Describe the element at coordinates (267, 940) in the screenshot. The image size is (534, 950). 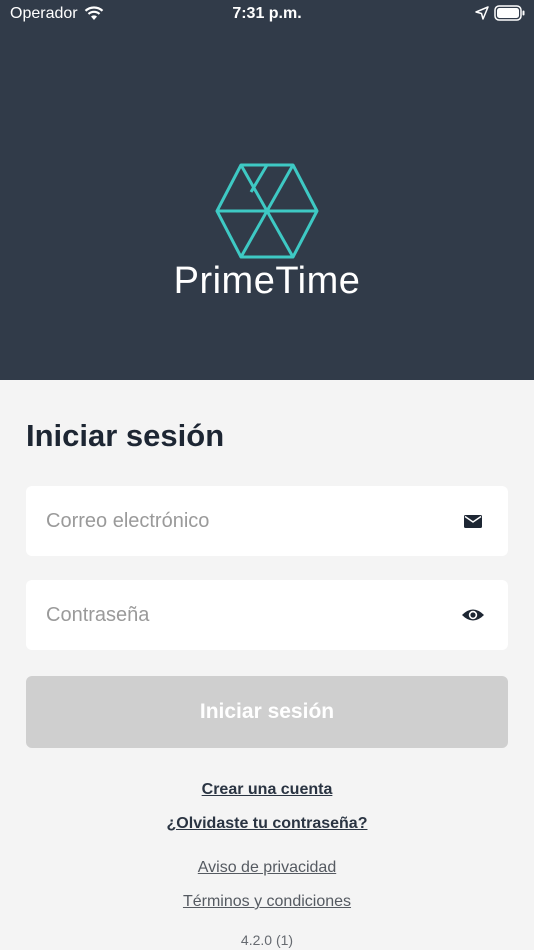
I see `app-version: 4.2.0 (1)` at that location.